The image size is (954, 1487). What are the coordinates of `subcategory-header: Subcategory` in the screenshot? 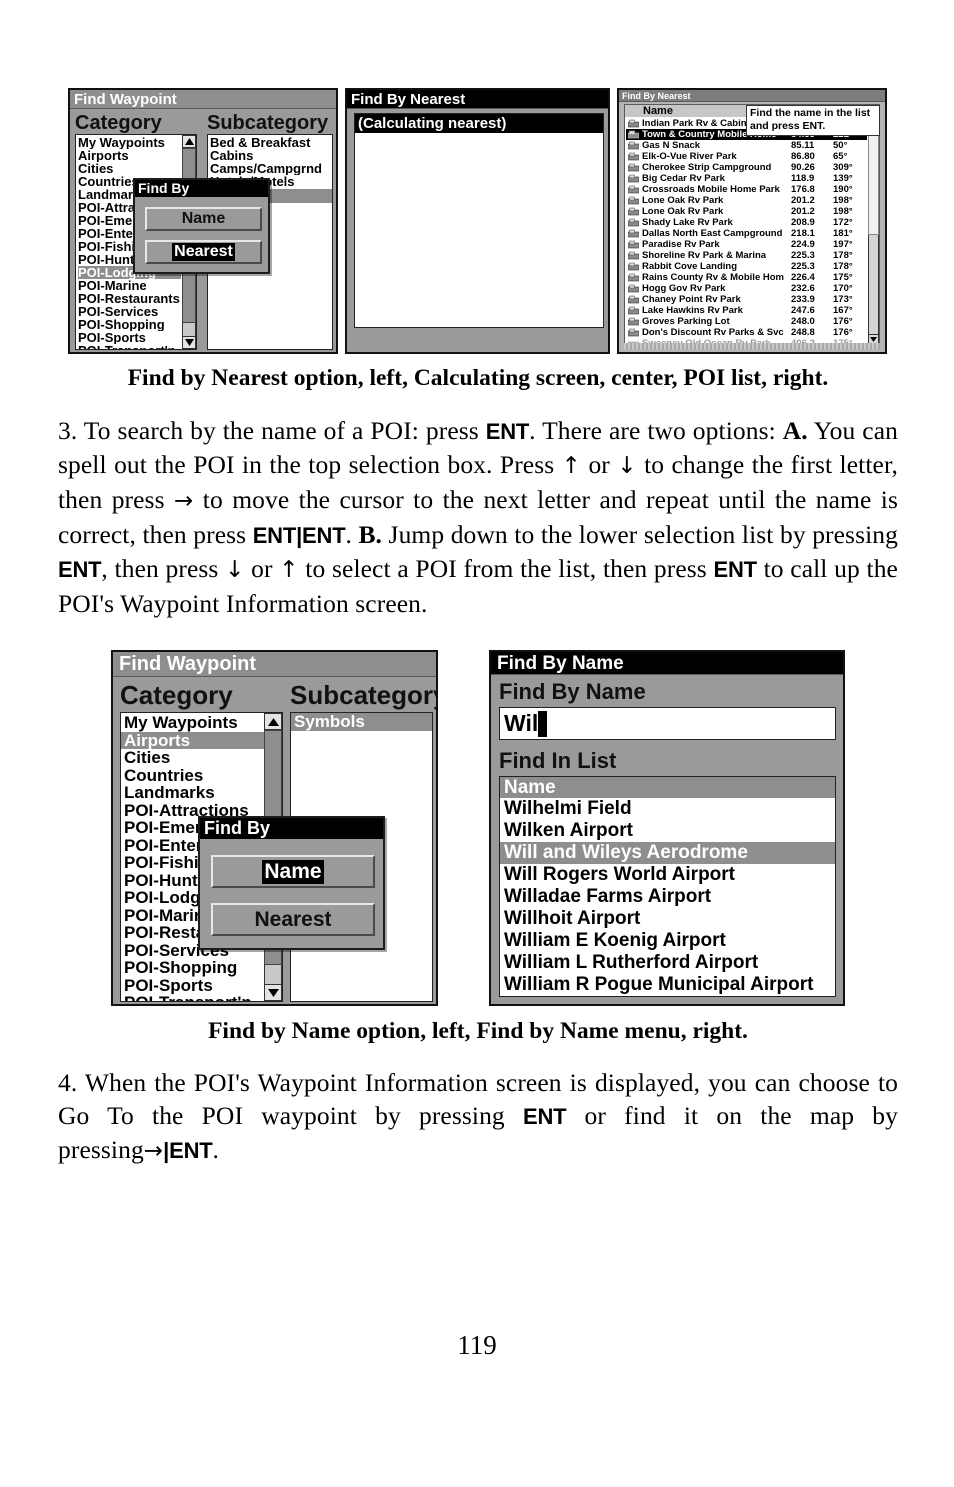 It's located at (364, 695).